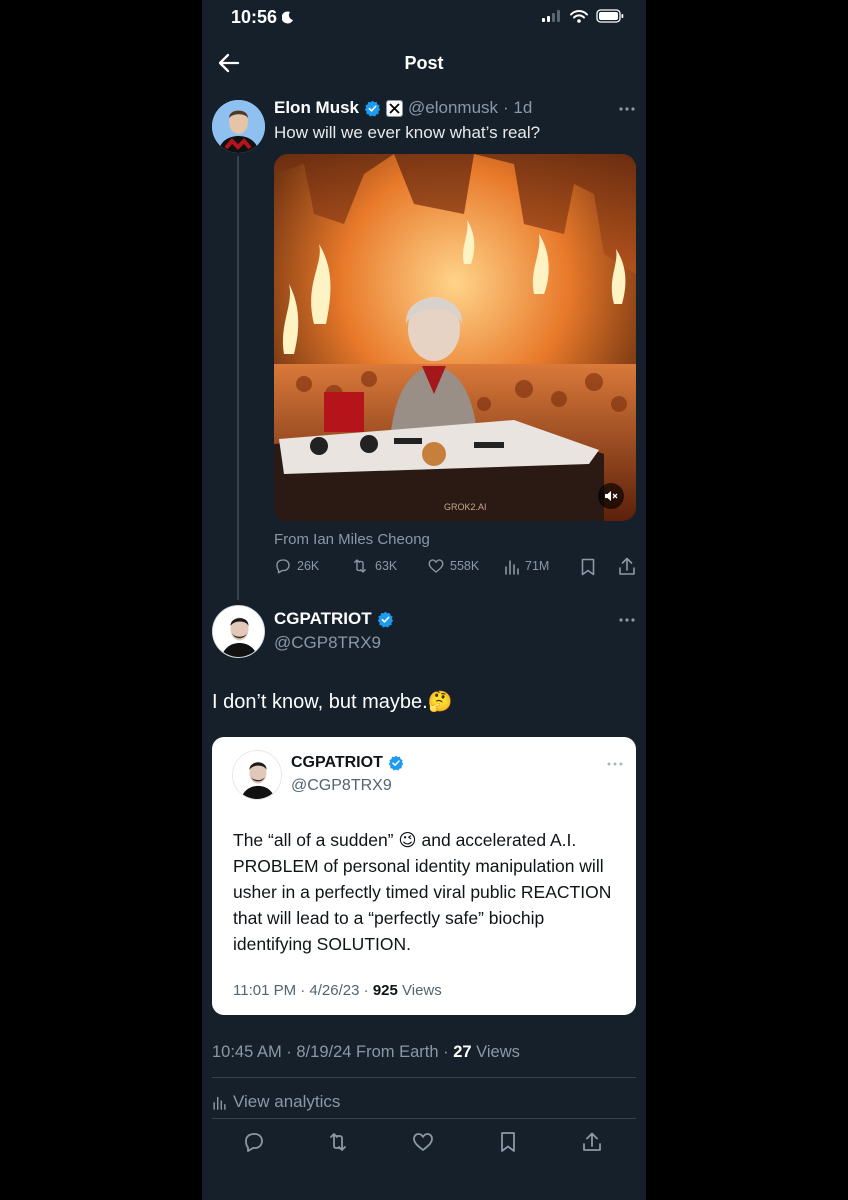 The image size is (848, 1200). I want to click on x-affiliation-icon, so click(395, 108).